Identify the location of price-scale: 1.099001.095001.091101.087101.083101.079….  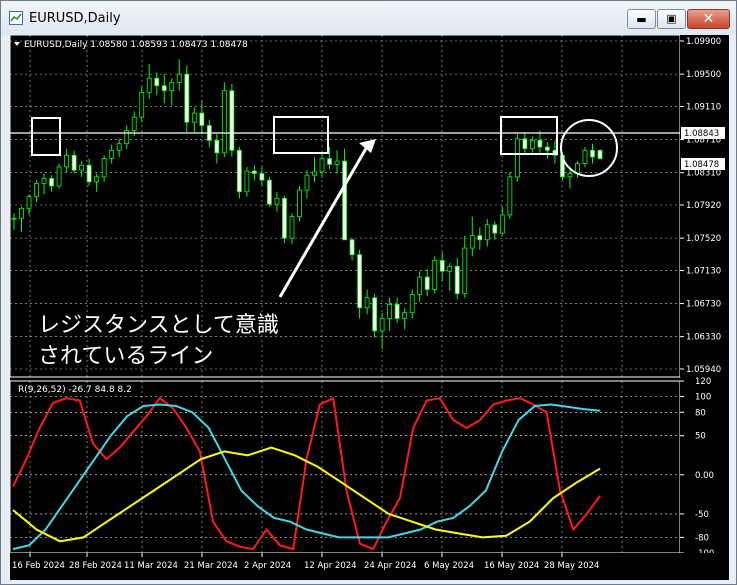
(704, 206).